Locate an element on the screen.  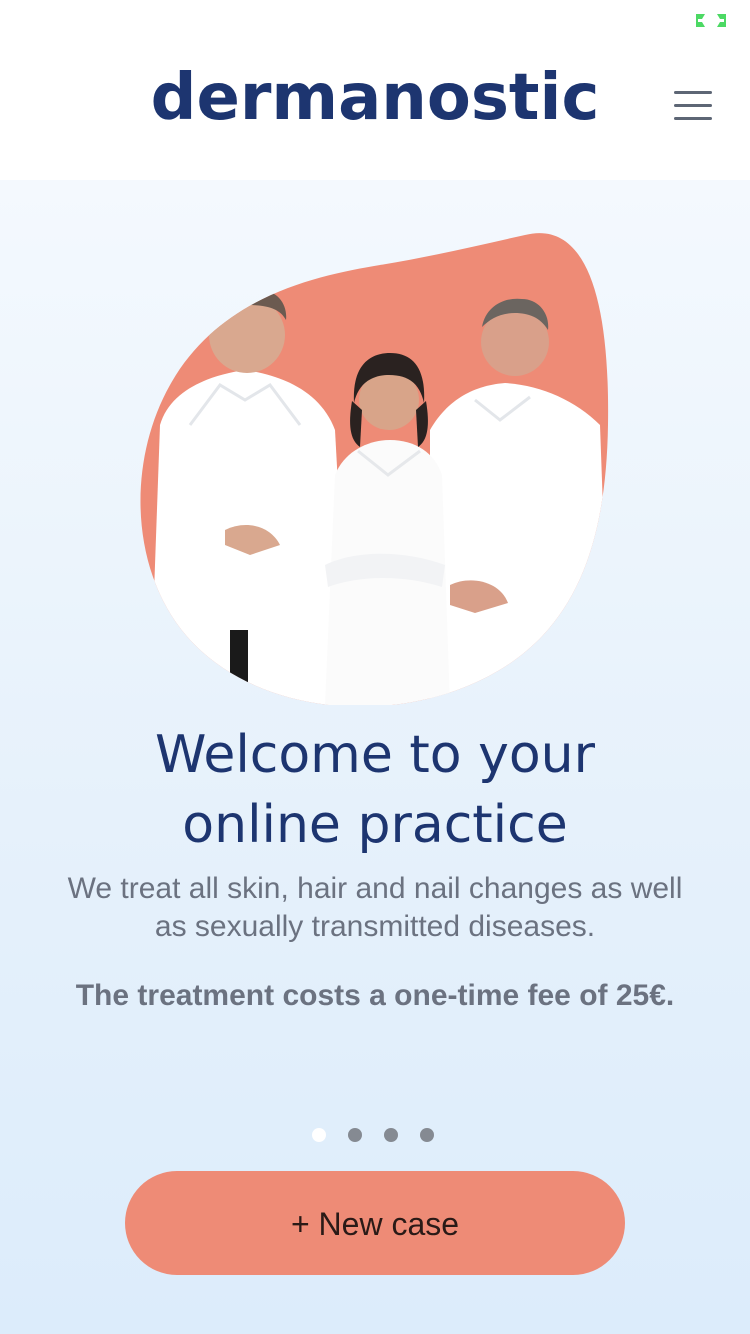
logo: dermanostic is located at coordinates (375, 98).